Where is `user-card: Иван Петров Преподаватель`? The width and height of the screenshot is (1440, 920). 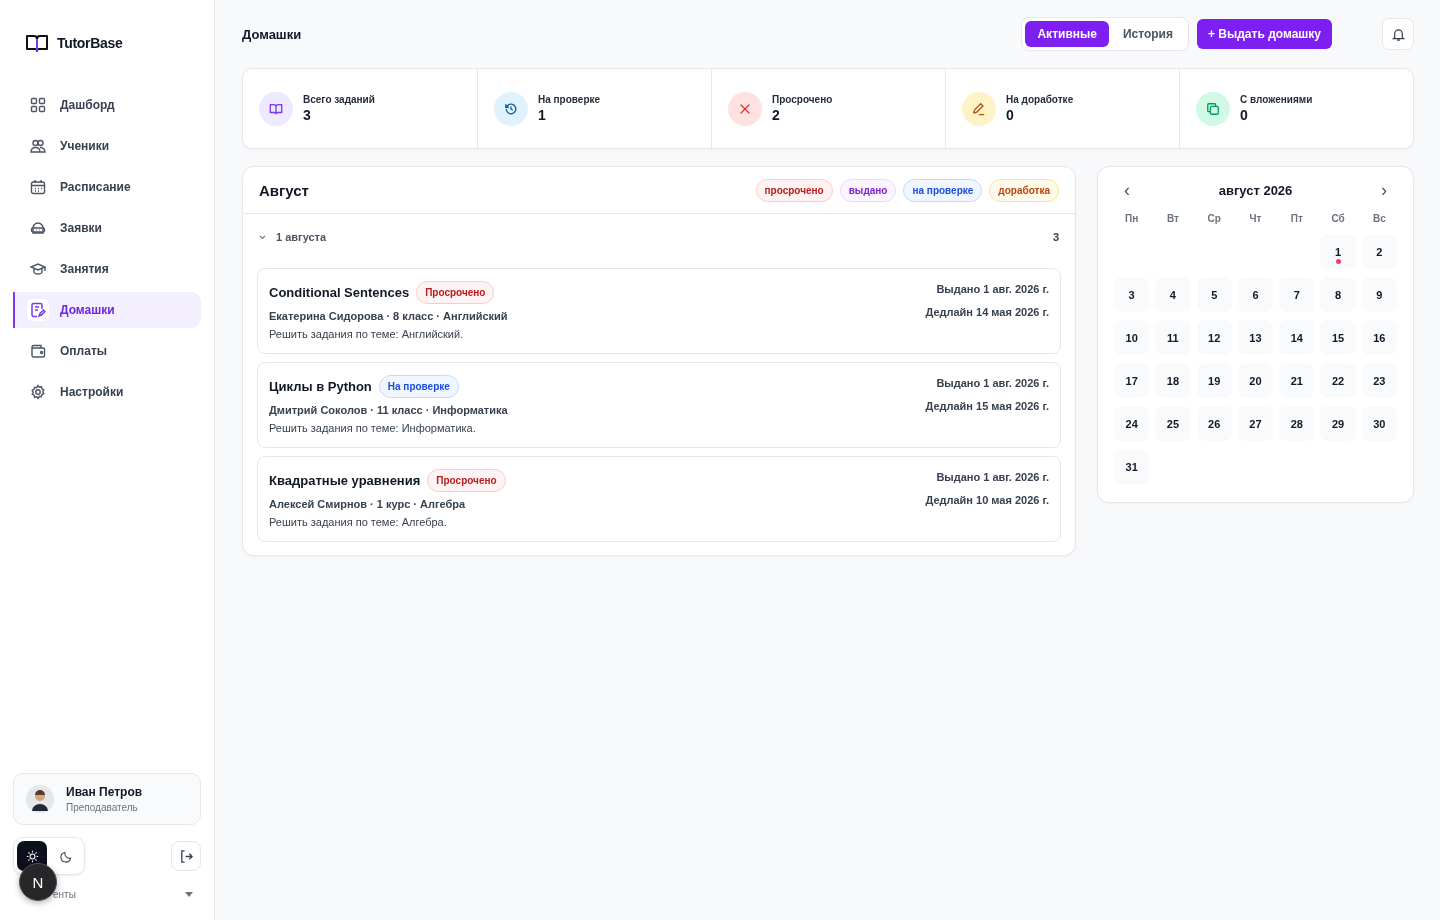
user-card: Иван Петров Преподаватель is located at coordinates (107, 799).